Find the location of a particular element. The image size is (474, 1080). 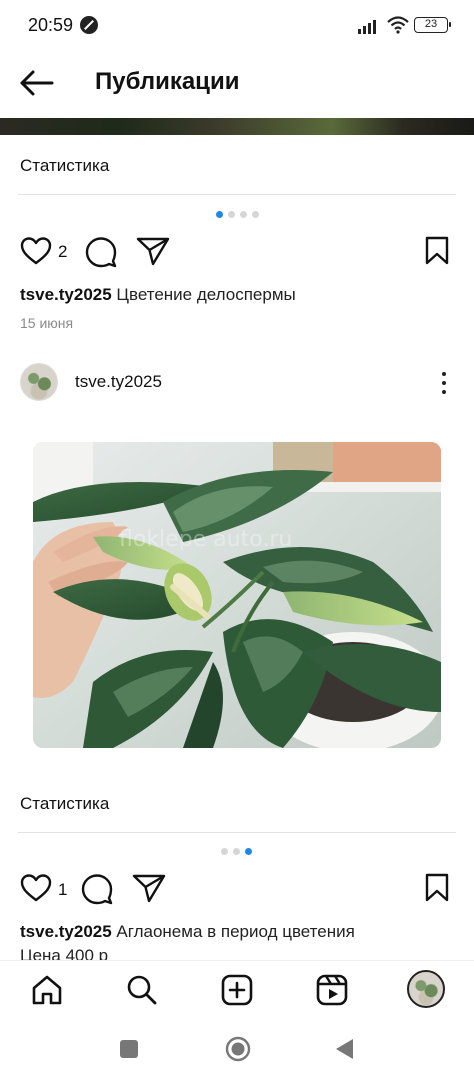

reels-icon is located at coordinates (332, 990).